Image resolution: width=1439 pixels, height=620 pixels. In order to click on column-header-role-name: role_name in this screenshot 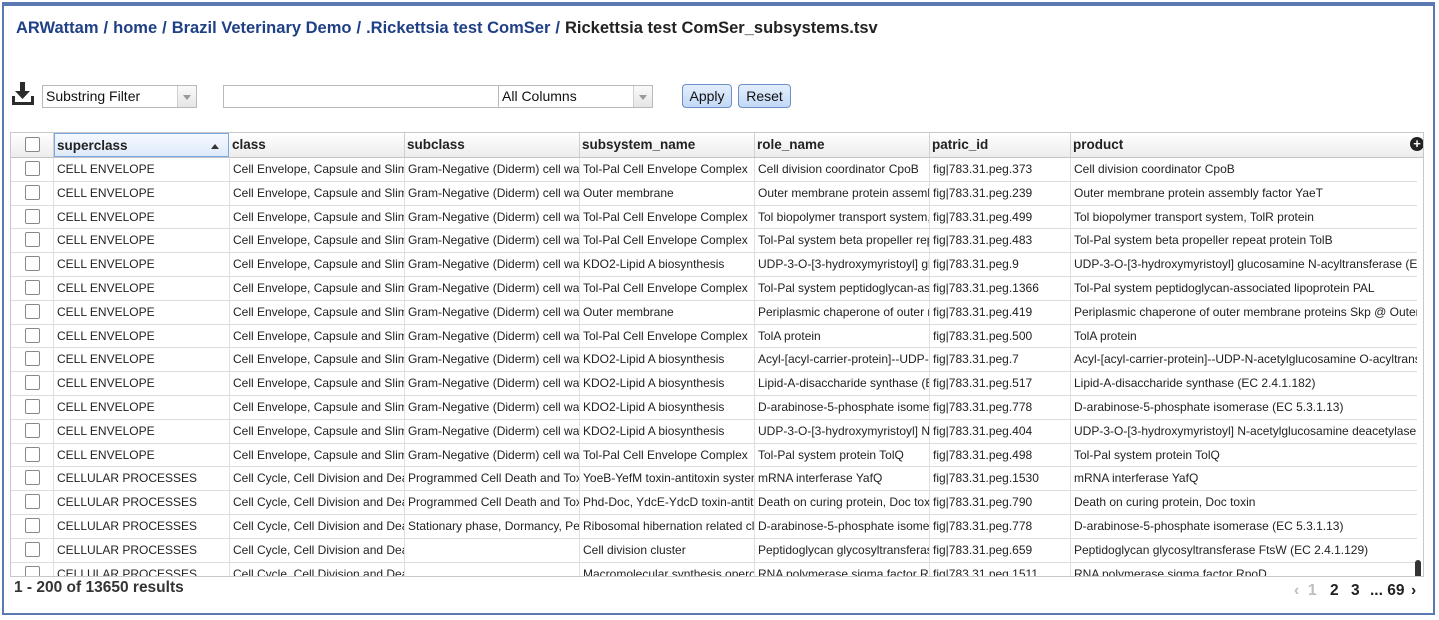, I will do `click(842, 145)`.